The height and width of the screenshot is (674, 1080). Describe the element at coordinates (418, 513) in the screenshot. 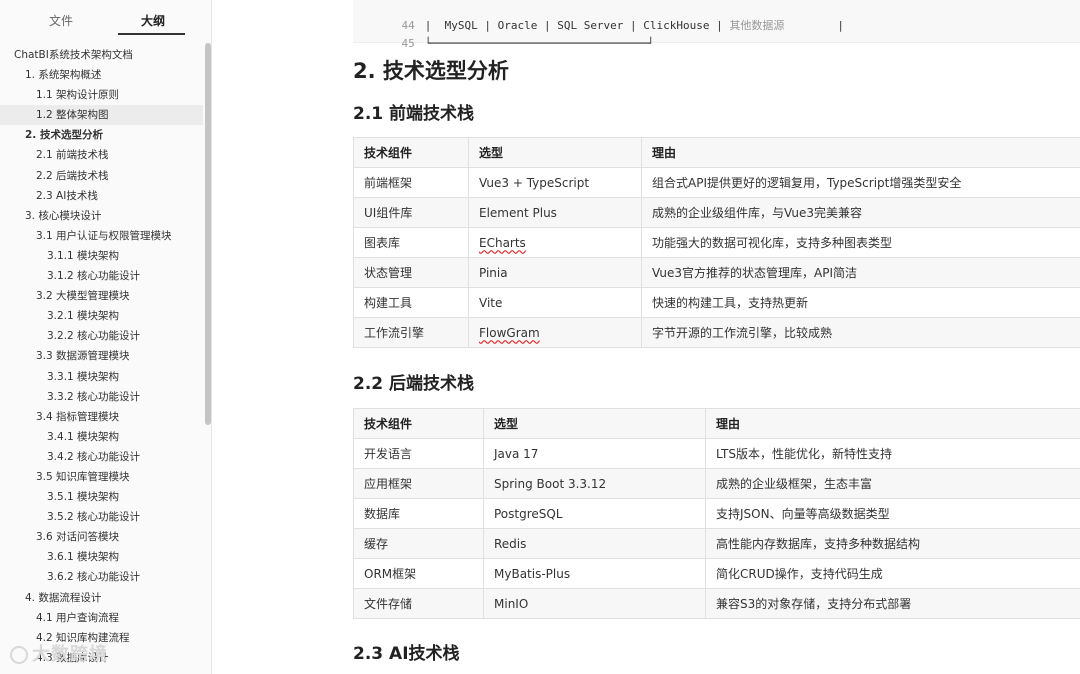

I see `table-cell: 数据库` at that location.